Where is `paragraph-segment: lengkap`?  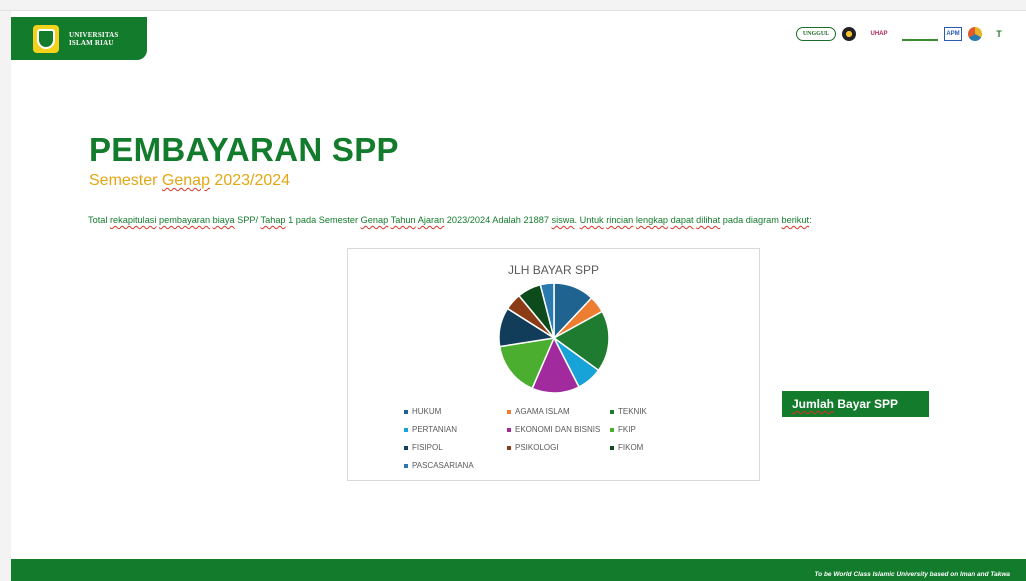
paragraph-segment: lengkap is located at coordinates (652, 220).